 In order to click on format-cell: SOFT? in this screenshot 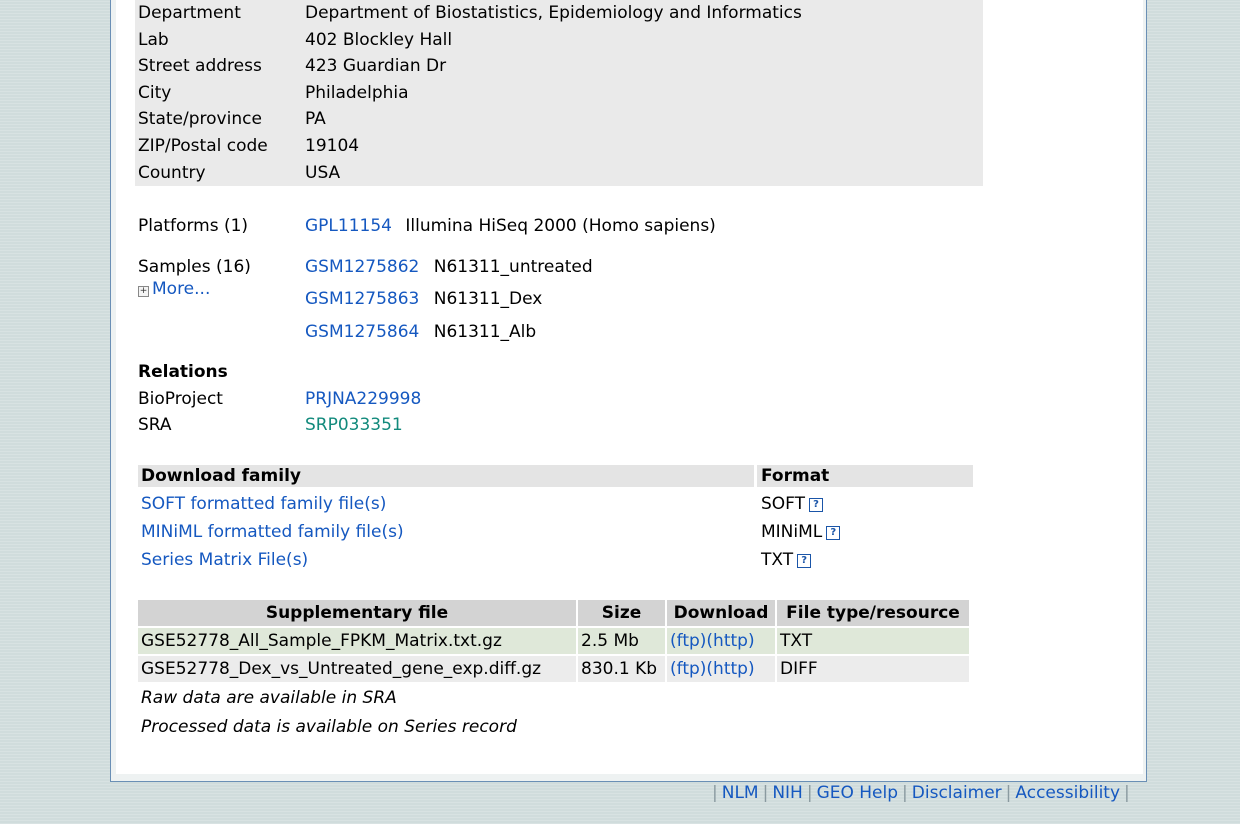, I will do `click(792, 504)`.